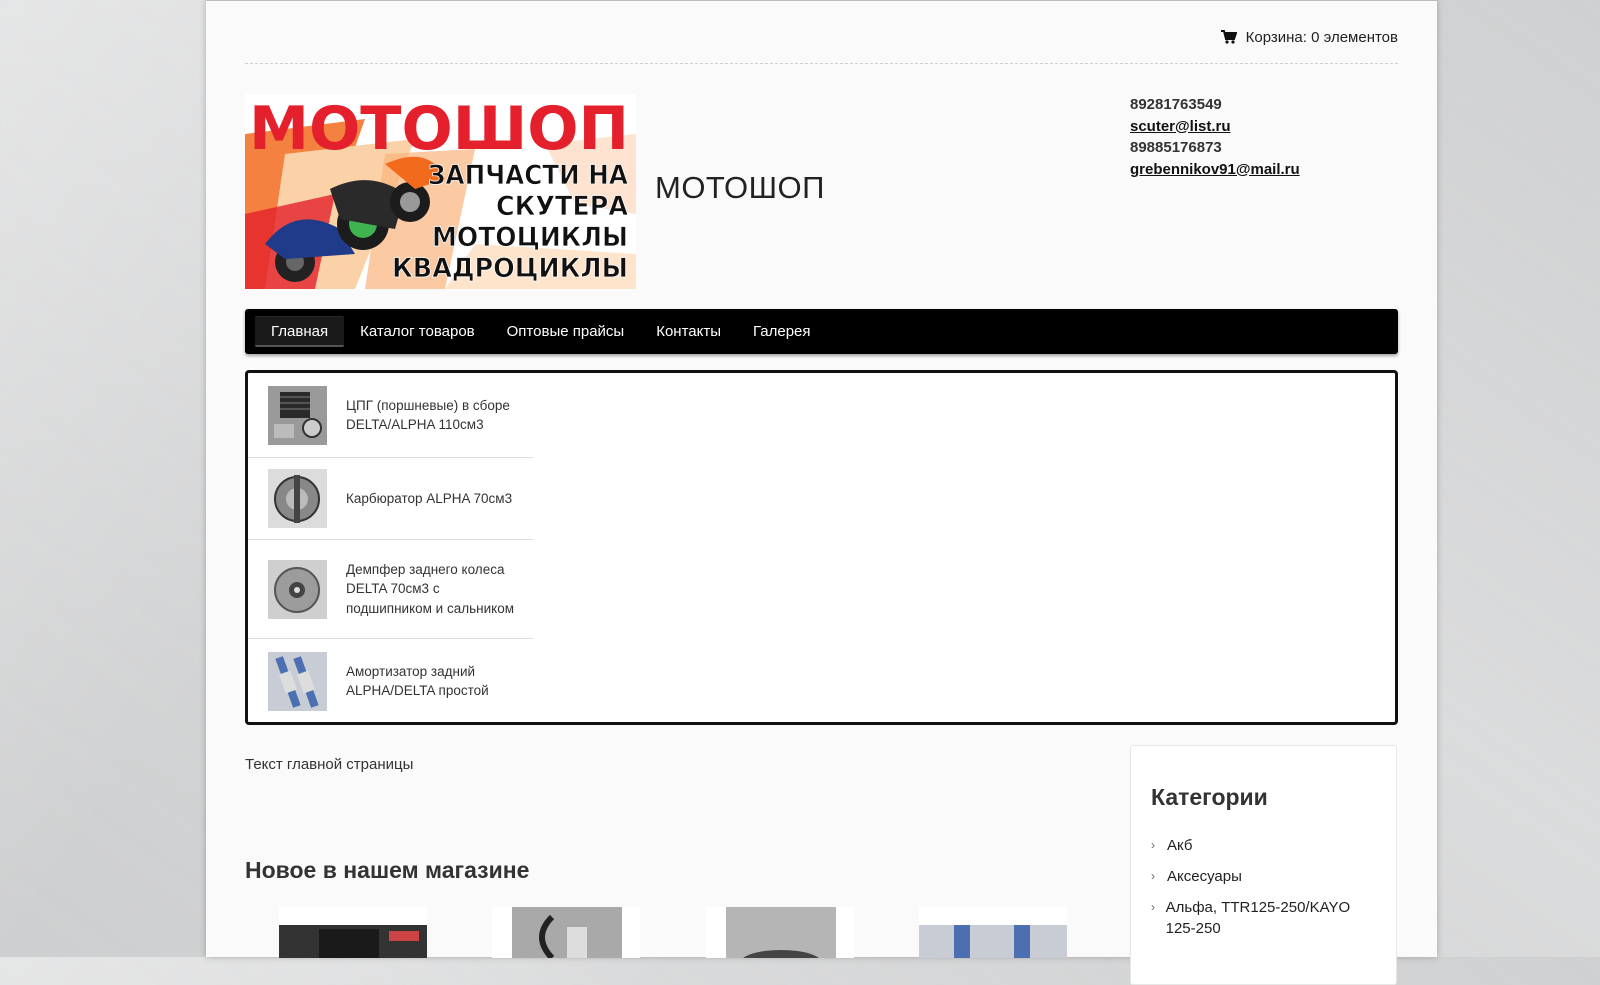 This screenshot has height=985, width=1600. What do you see at coordinates (329, 764) in the screenshot?
I see `main-page-text: Текст главной страницы` at bounding box center [329, 764].